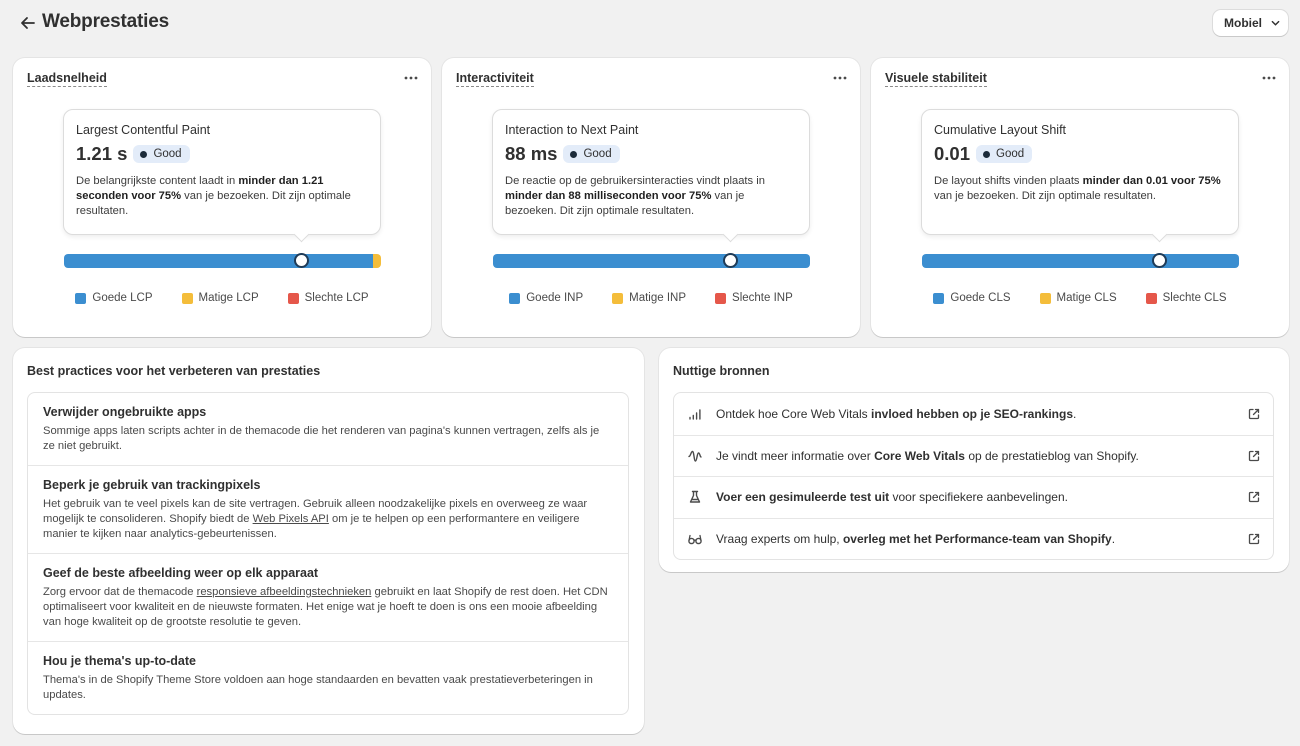  I want to click on device-select-label: Mobiel, so click(1243, 23).